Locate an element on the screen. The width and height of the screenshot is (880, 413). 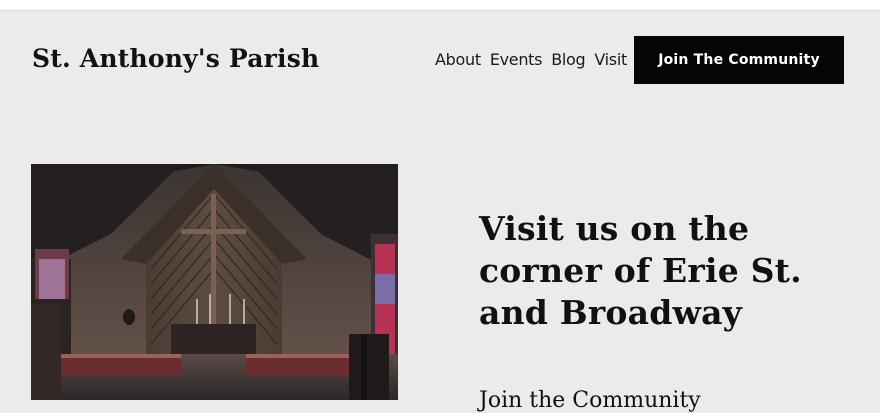
main-nav: About Events Blog Visit is located at coordinates (531, 59).